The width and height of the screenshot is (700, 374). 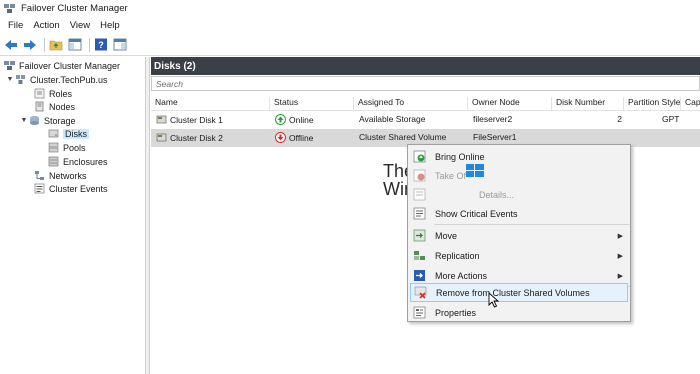 I want to click on menu-item-show-critical-events: Show Critical Events, so click(x=519, y=213).